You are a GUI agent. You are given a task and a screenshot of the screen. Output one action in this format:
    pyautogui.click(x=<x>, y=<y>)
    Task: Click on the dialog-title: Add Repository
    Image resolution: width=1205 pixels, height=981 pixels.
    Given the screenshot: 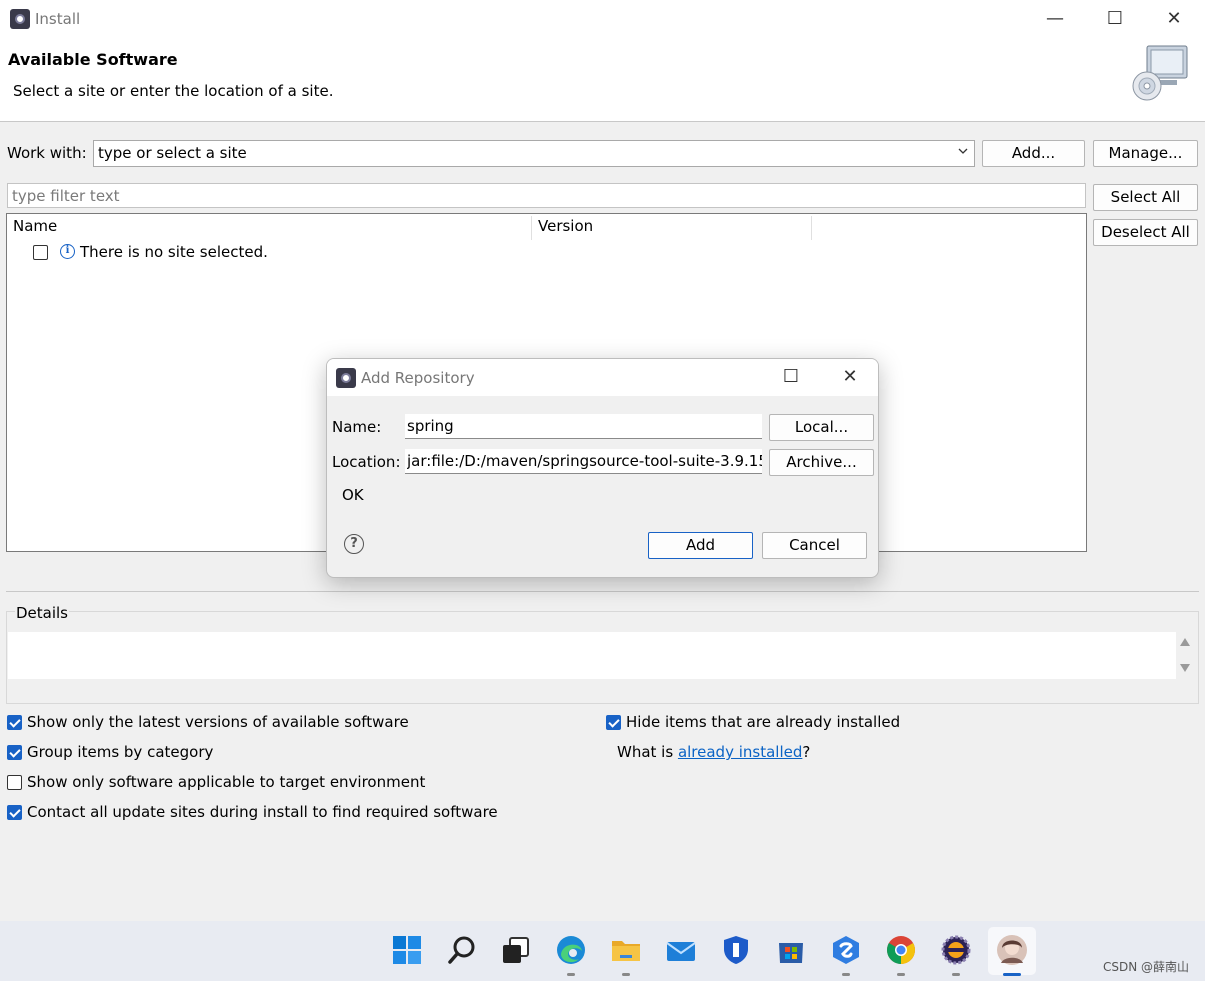 What is the action you would take?
    pyautogui.click(x=418, y=378)
    